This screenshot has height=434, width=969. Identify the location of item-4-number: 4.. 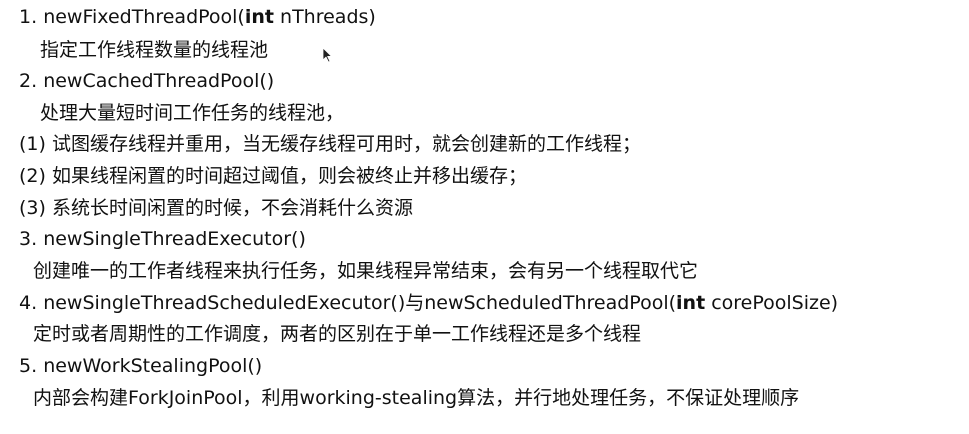
(28, 303).